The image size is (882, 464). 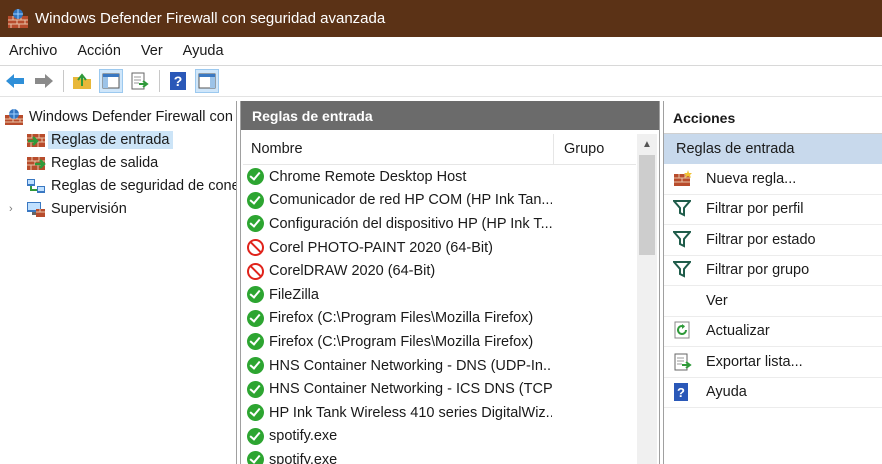 I want to click on column-header-name: Nombre, so click(x=398, y=149).